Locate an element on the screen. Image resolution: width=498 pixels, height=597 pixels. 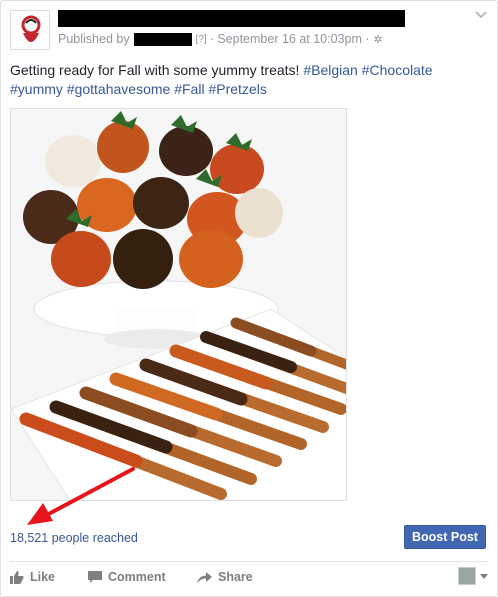
like-button: Like is located at coordinates (32, 577).